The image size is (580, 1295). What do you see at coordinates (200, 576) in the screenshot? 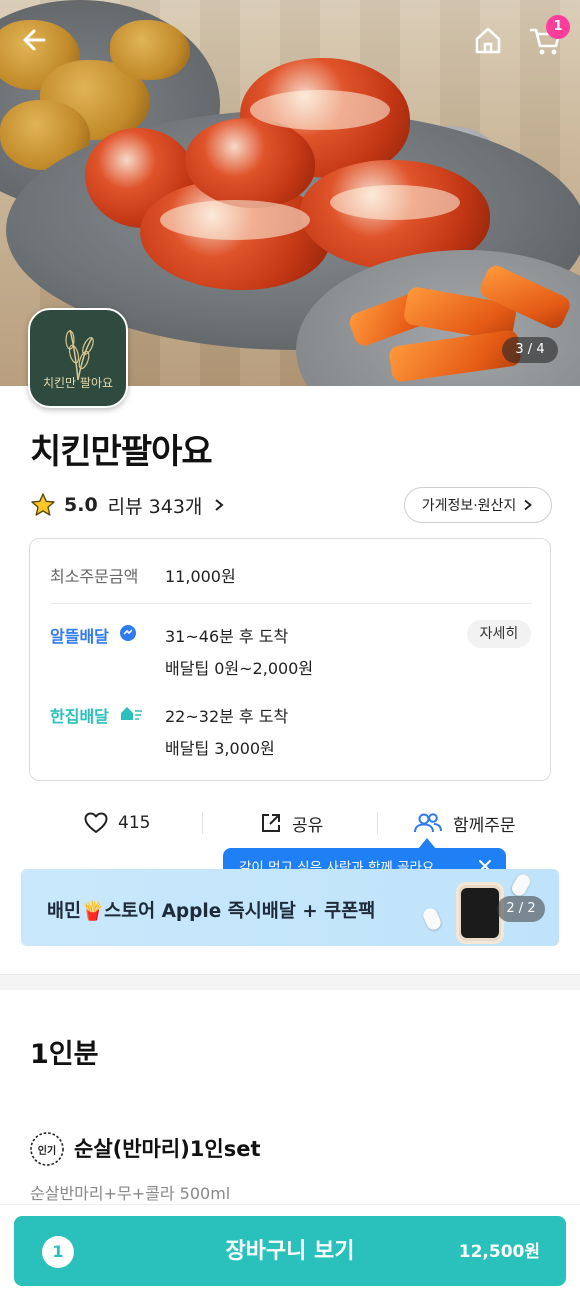
I see `min-order-value: 11,000원` at bounding box center [200, 576].